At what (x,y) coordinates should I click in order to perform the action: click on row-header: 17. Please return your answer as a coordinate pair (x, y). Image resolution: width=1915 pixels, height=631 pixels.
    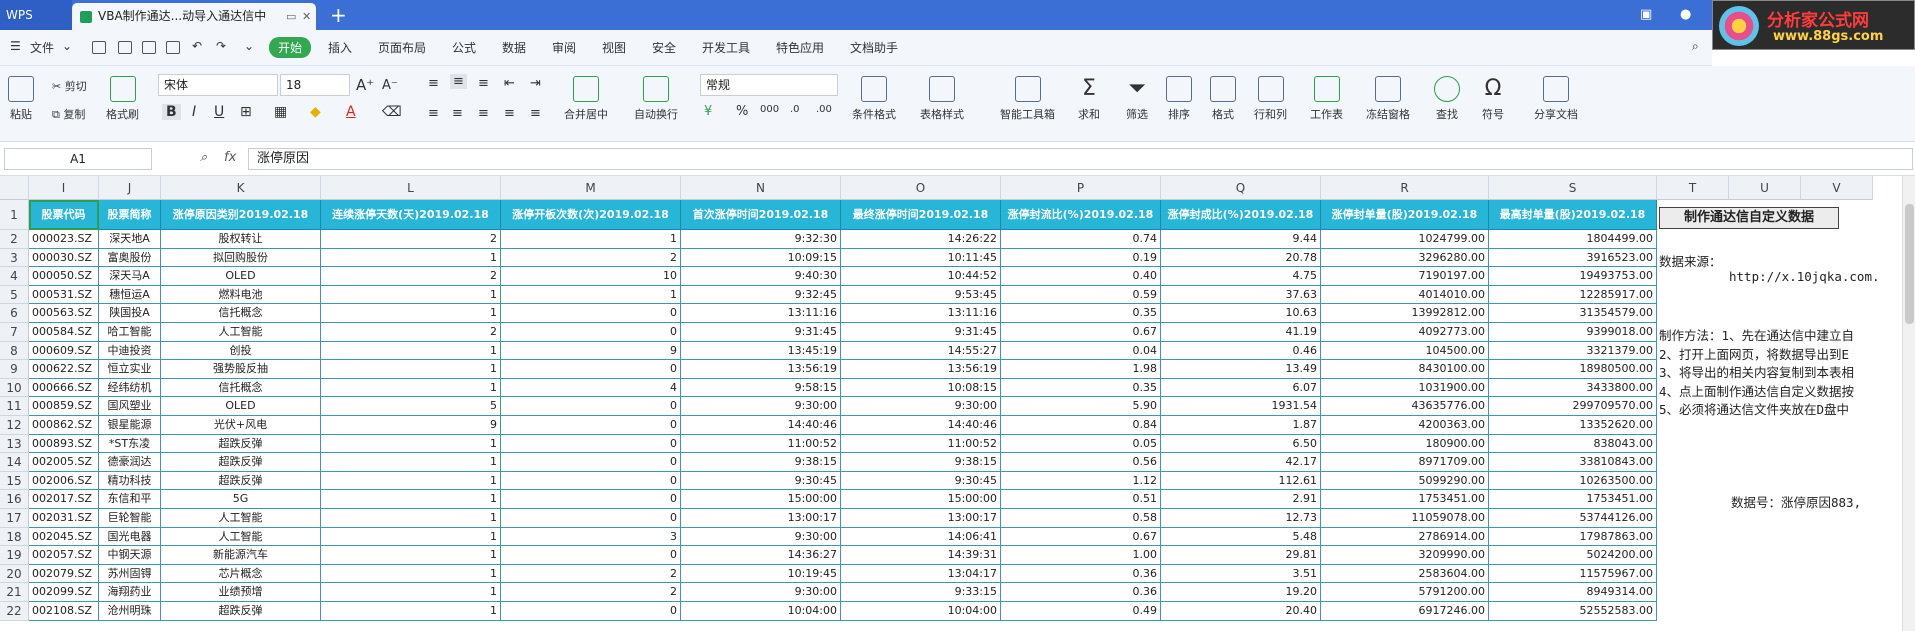
    Looking at the image, I should click on (14, 518).